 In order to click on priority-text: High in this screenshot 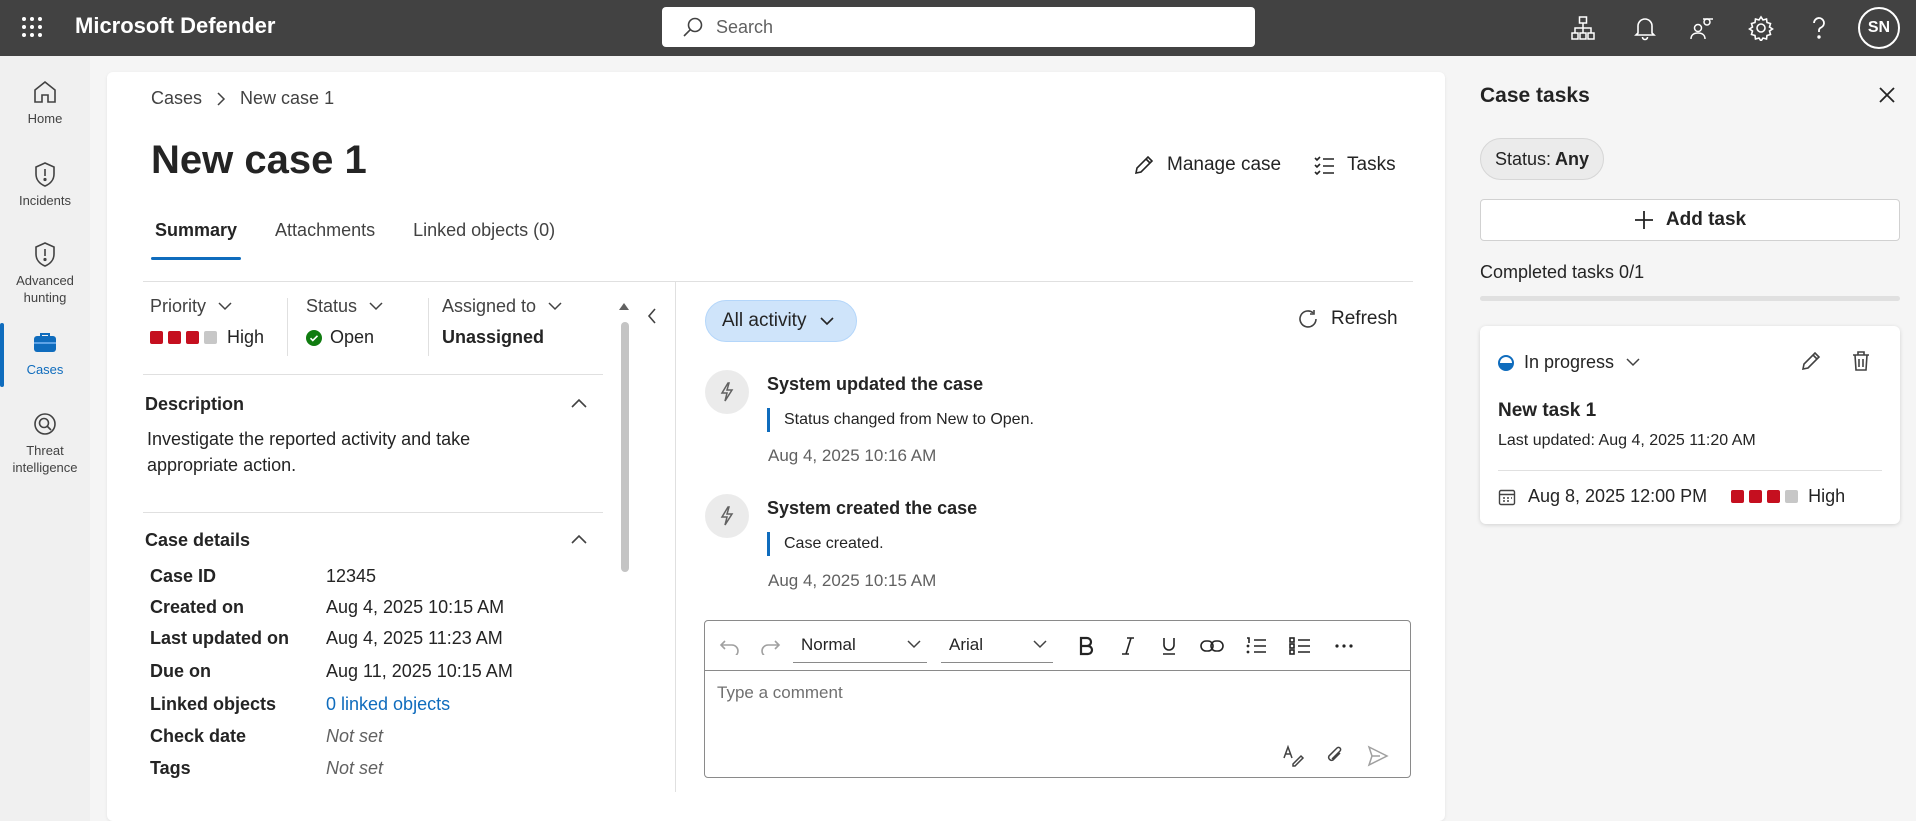, I will do `click(246, 337)`.